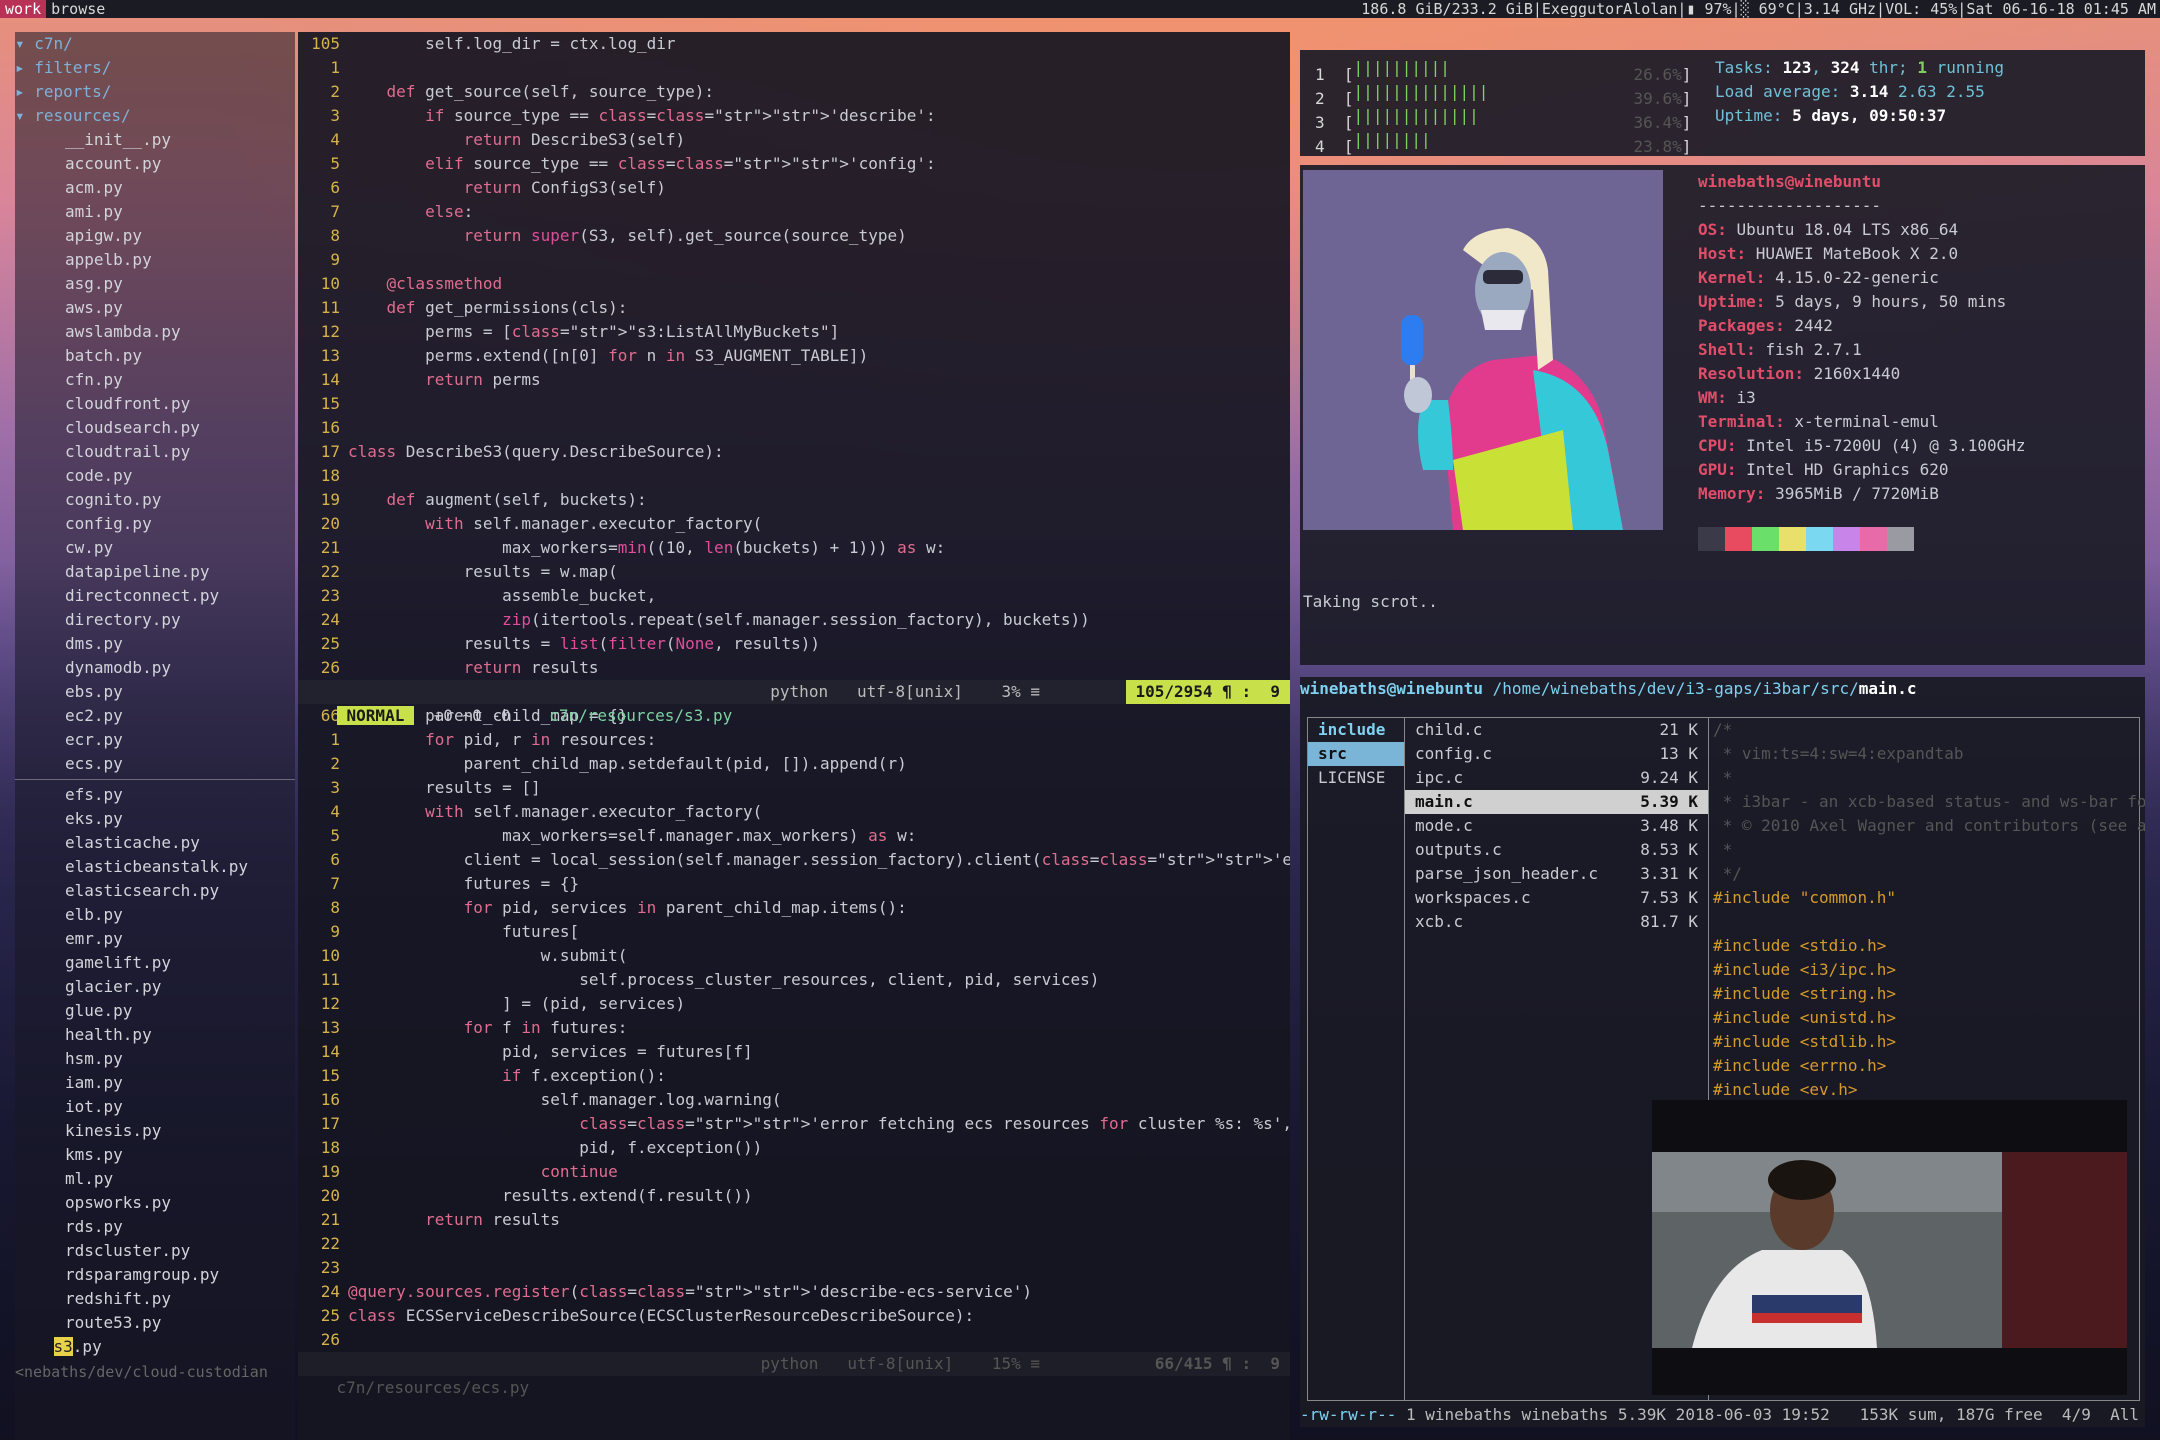  What do you see at coordinates (155, 764) in the screenshot?
I see `tree-file-item: ecs.py` at bounding box center [155, 764].